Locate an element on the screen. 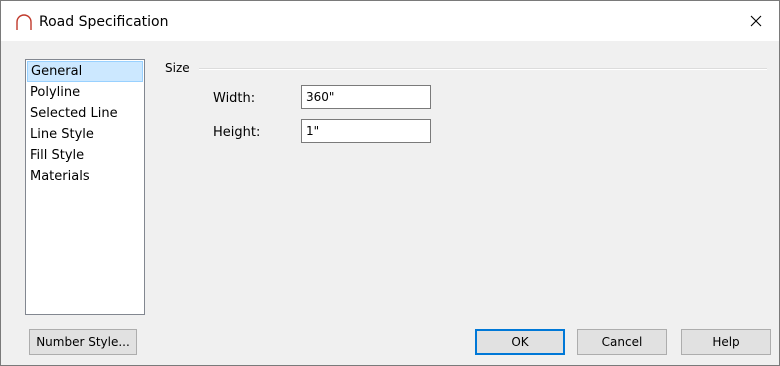 The image size is (780, 366). close-button is located at coordinates (756, 21).